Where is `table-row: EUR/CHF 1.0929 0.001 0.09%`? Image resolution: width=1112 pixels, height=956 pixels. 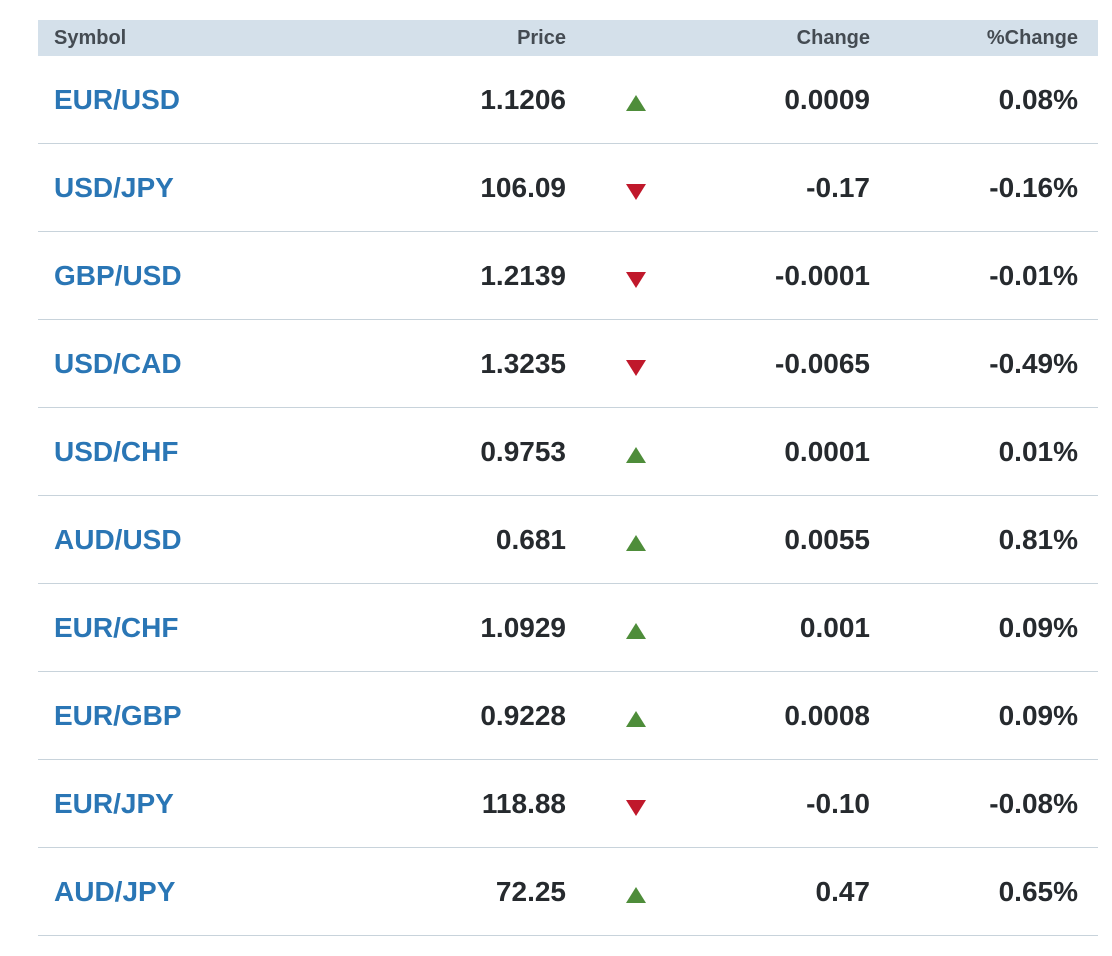
table-row: EUR/CHF 1.0929 0.001 0.09% is located at coordinates (568, 628).